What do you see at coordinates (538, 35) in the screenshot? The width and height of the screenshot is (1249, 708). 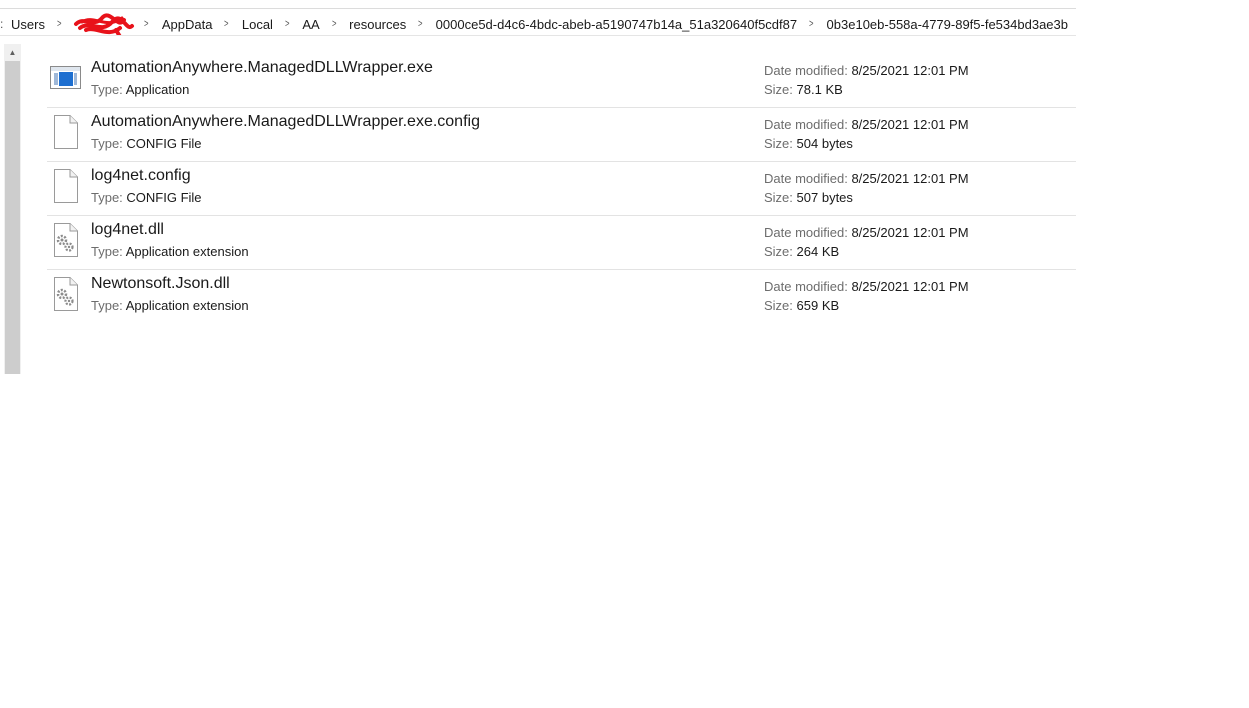 I see `breadcrumb-divider` at bounding box center [538, 35].